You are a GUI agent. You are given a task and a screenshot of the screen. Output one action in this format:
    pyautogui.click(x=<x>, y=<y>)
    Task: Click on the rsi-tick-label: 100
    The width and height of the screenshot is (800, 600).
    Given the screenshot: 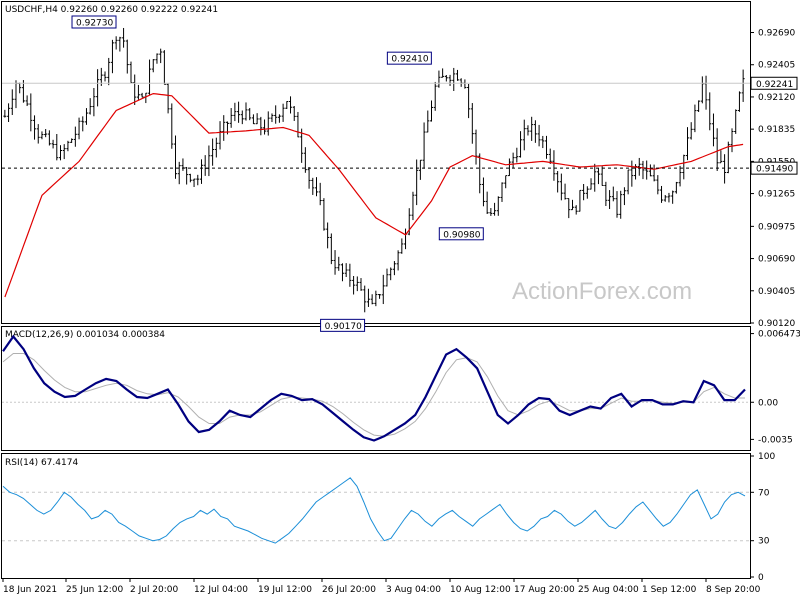 What is the action you would take?
    pyautogui.click(x=766, y=457)
    